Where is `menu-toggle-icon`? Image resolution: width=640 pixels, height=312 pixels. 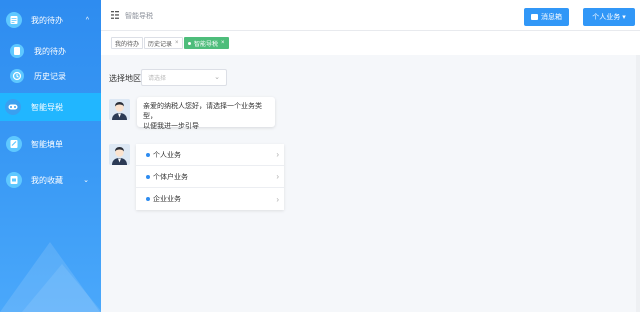
menu-toggle-icon is located at coordinates (115, 15).